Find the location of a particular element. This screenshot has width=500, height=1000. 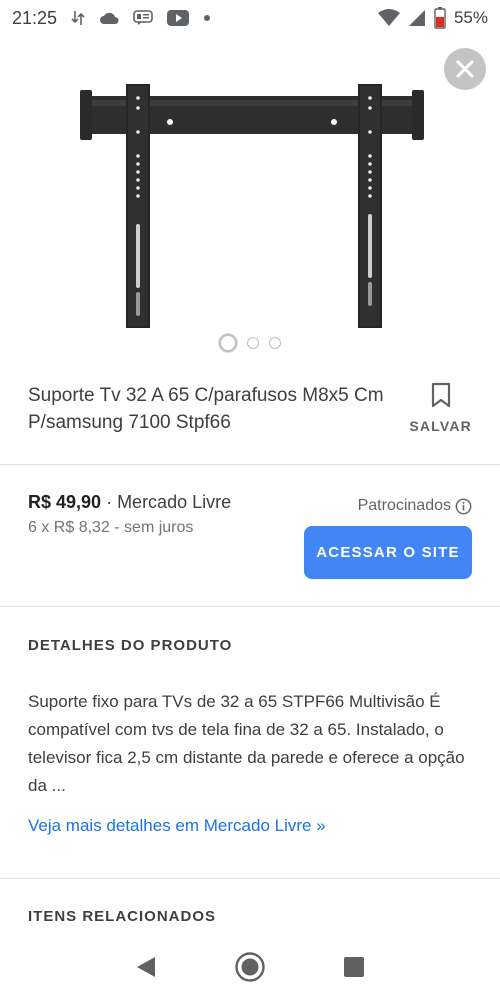

home-icon is located at coordinates (250, 967).